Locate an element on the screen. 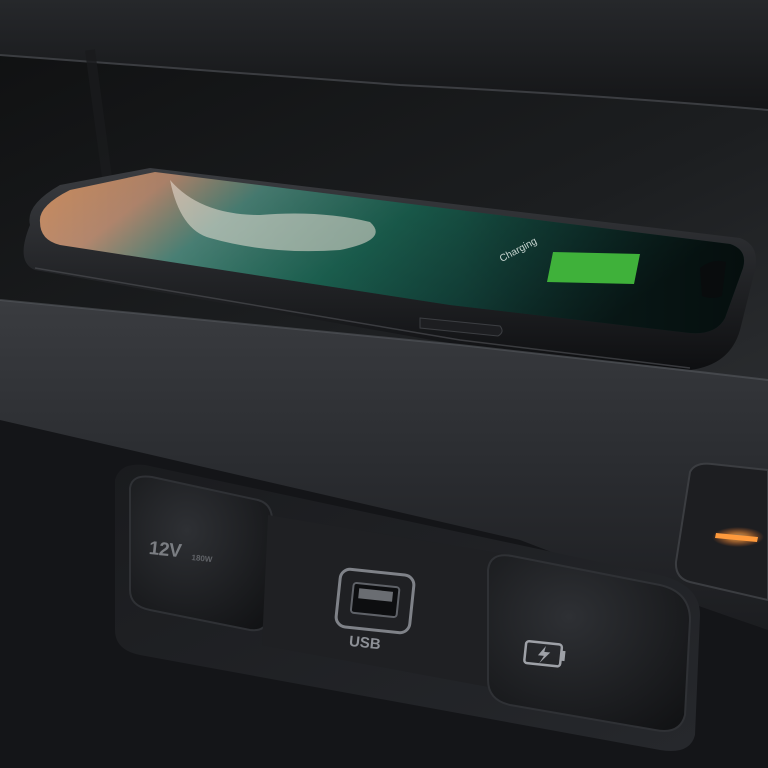 Image resolution: width=768 pixels, height=768 pixels. socket-12v-label: 12V is located at coordinates (165, 550).